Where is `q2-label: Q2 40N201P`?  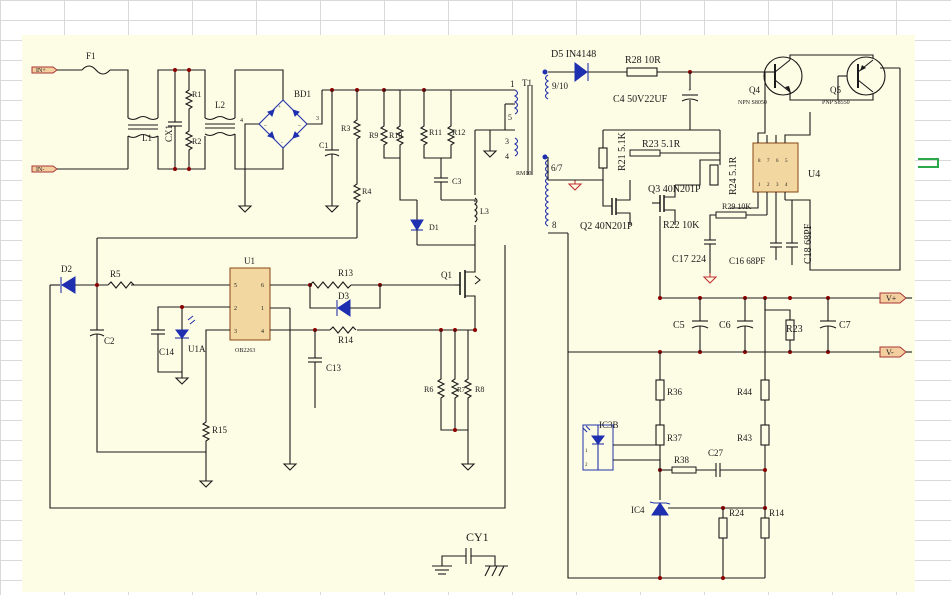 q2-label: Q2 40N201P is located at coordinates (606, 226).